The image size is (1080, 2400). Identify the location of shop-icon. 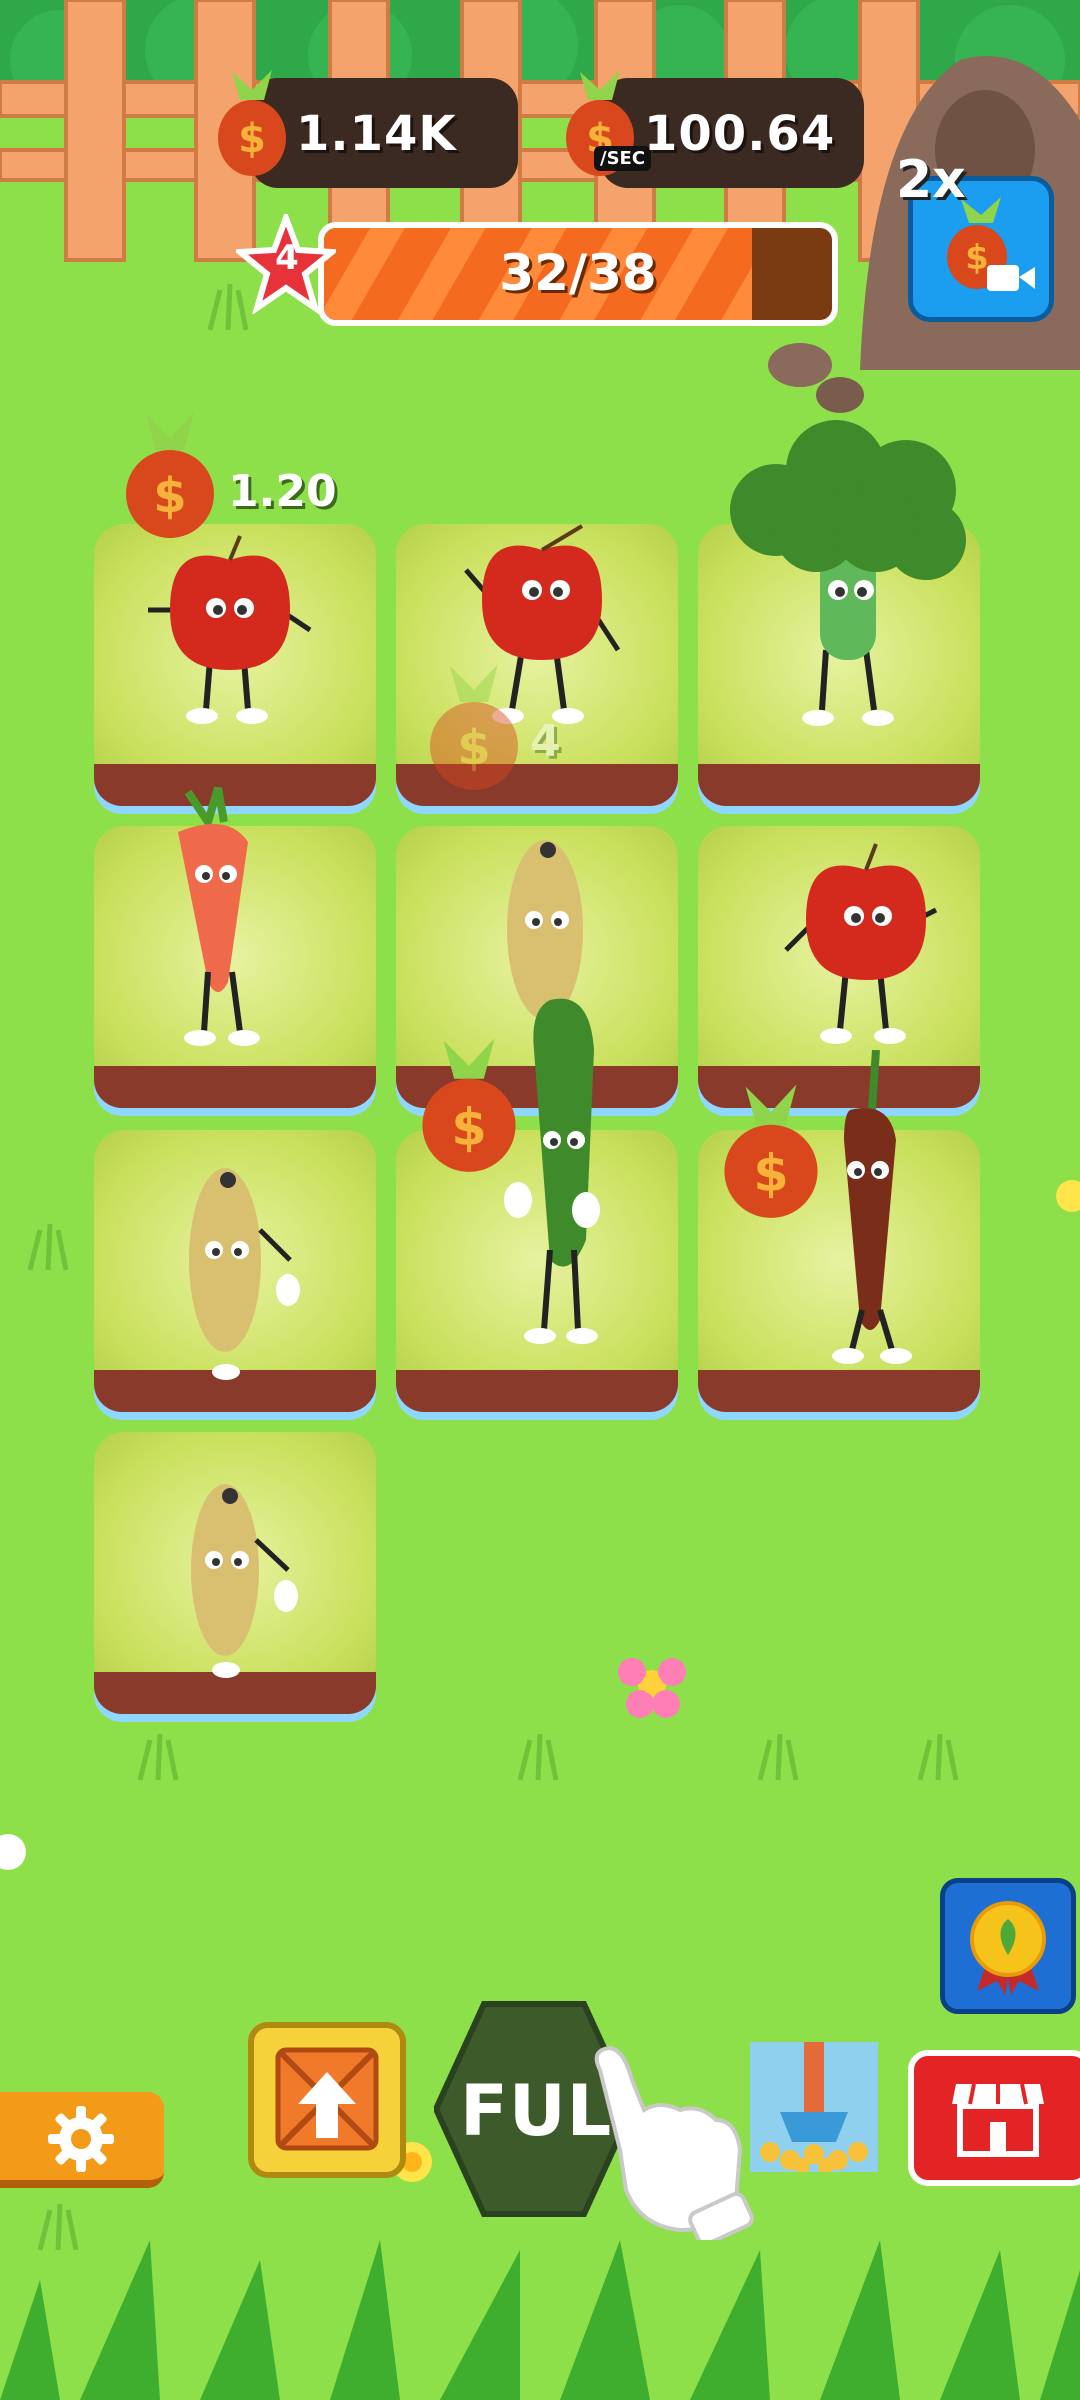
(998, 2120).